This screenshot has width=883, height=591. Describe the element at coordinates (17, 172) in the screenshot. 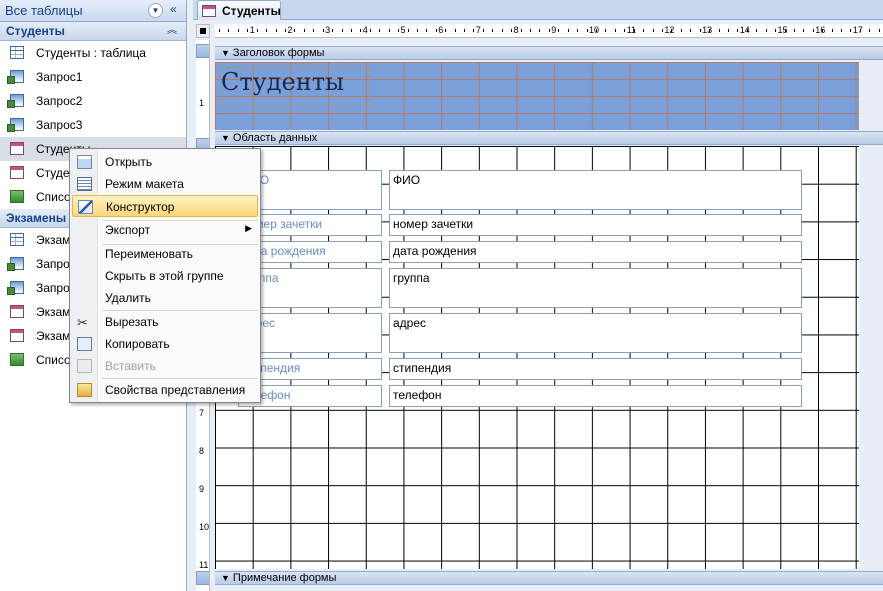

I see `form-icon` at that location.